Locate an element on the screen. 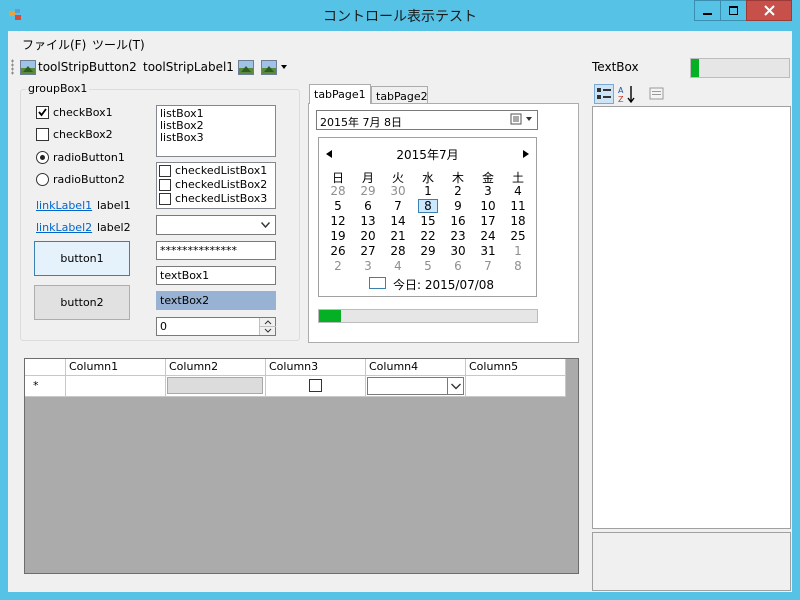 The height and width of the screenshot is (600, 800). calendar-day: 12 is located at coordinates (338, 221).